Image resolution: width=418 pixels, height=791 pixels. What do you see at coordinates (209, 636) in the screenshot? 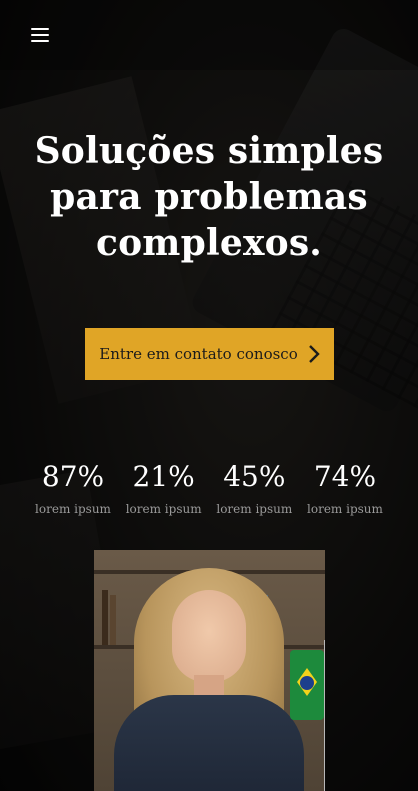
I see `face-shape` at bounding box center [209, 636].